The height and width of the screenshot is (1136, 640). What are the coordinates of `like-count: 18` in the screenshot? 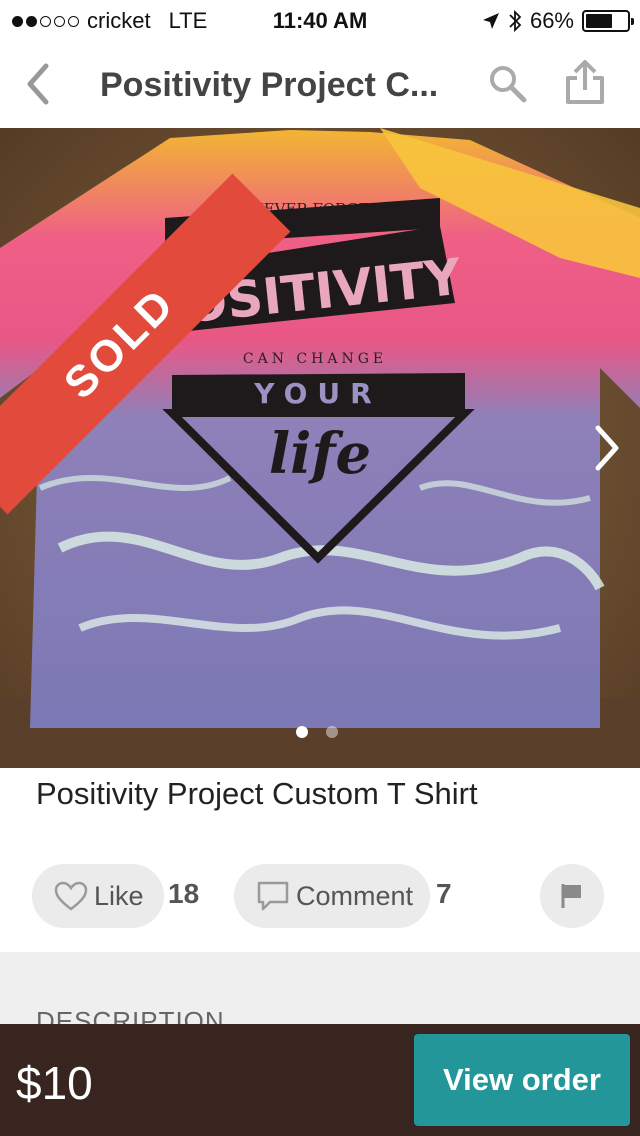 It's located at (184, 893).